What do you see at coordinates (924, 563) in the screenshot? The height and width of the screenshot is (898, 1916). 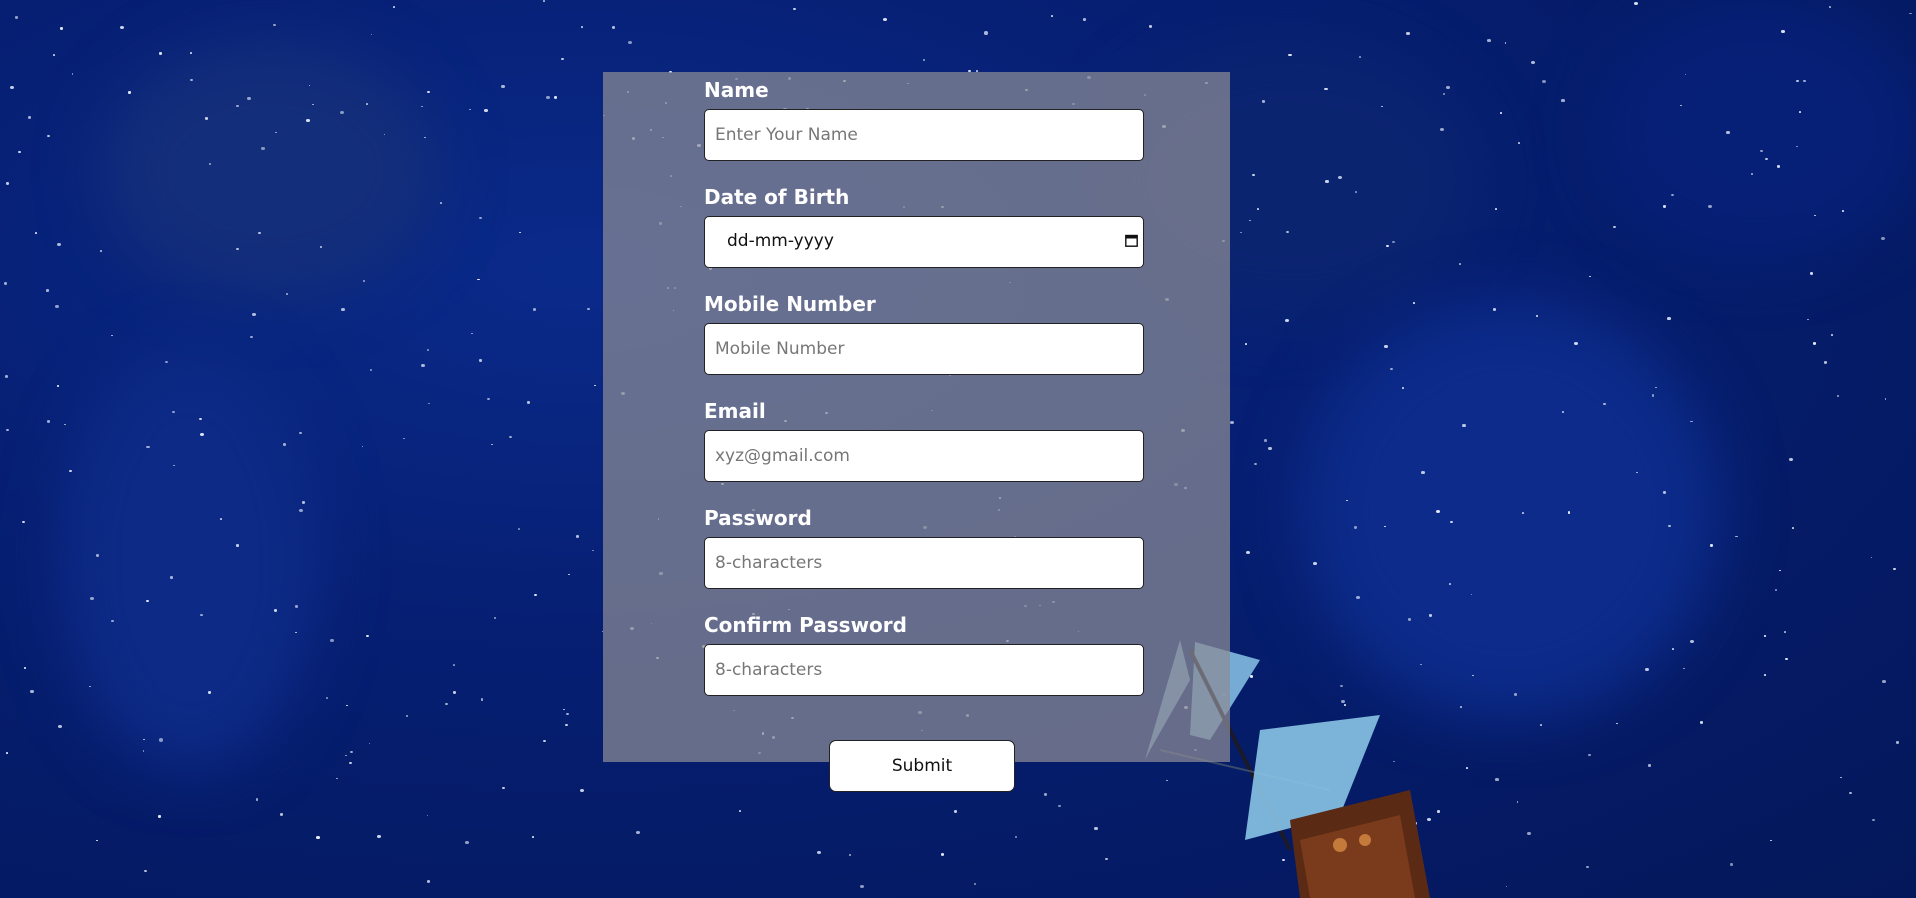 I see `password-input` at bounding box center [924, 563].